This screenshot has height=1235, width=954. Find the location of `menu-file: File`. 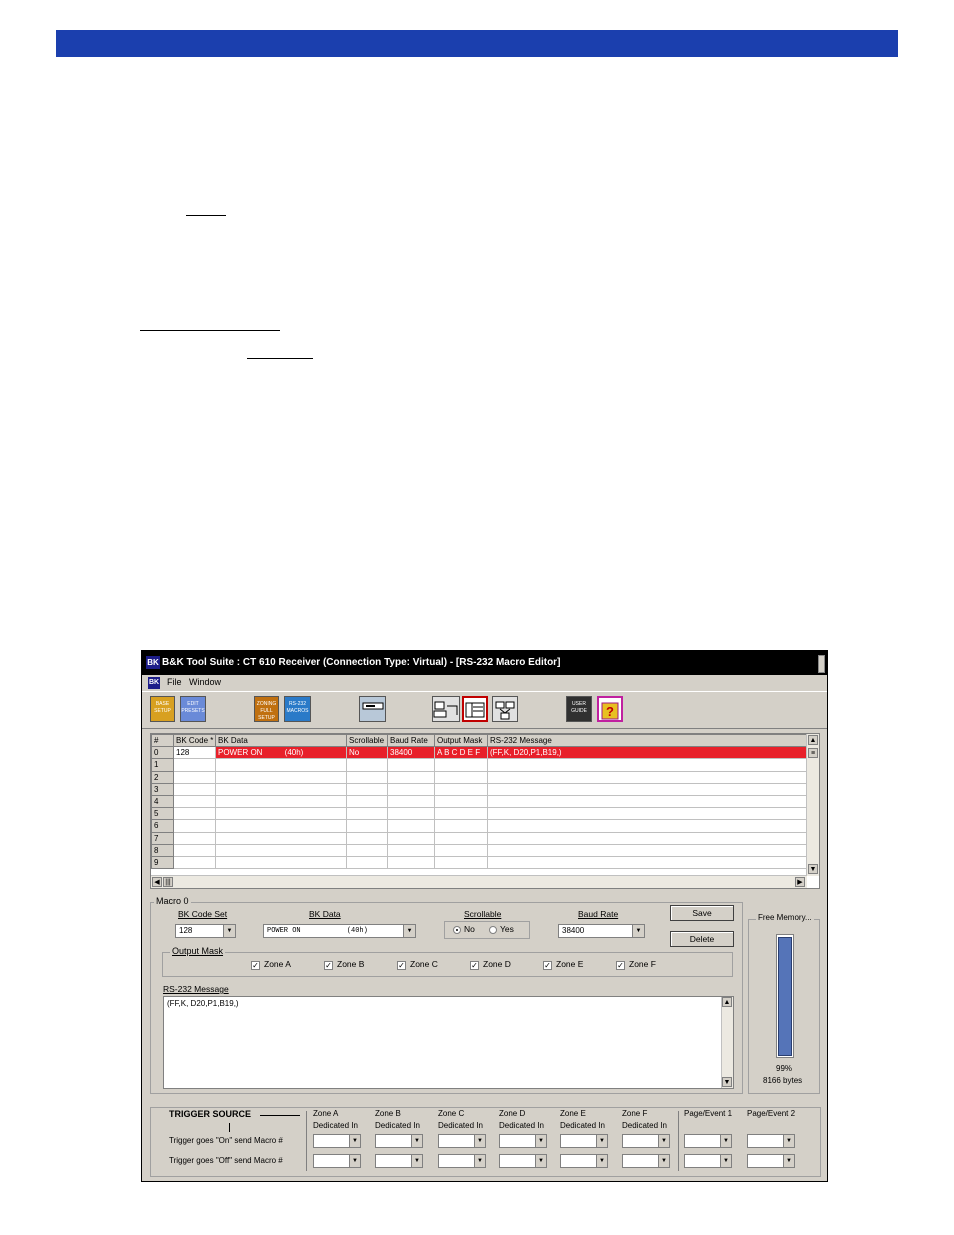

menu-file: File is located at coordinates (174, 682).